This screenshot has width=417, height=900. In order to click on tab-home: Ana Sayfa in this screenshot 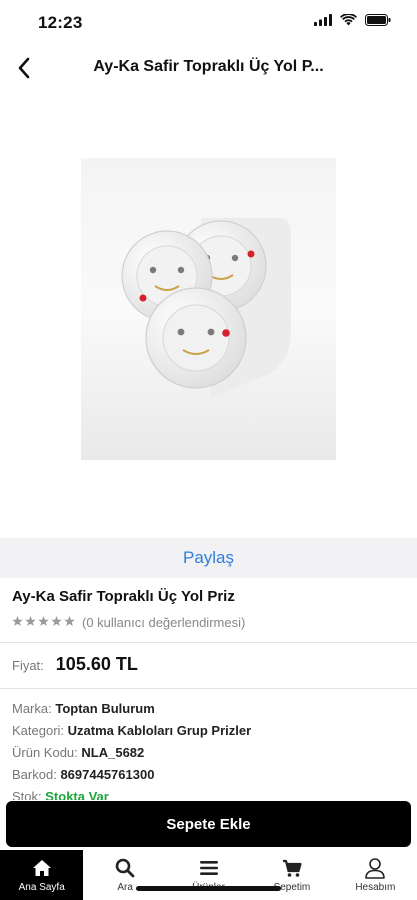, I will do `click(42, 875)`.